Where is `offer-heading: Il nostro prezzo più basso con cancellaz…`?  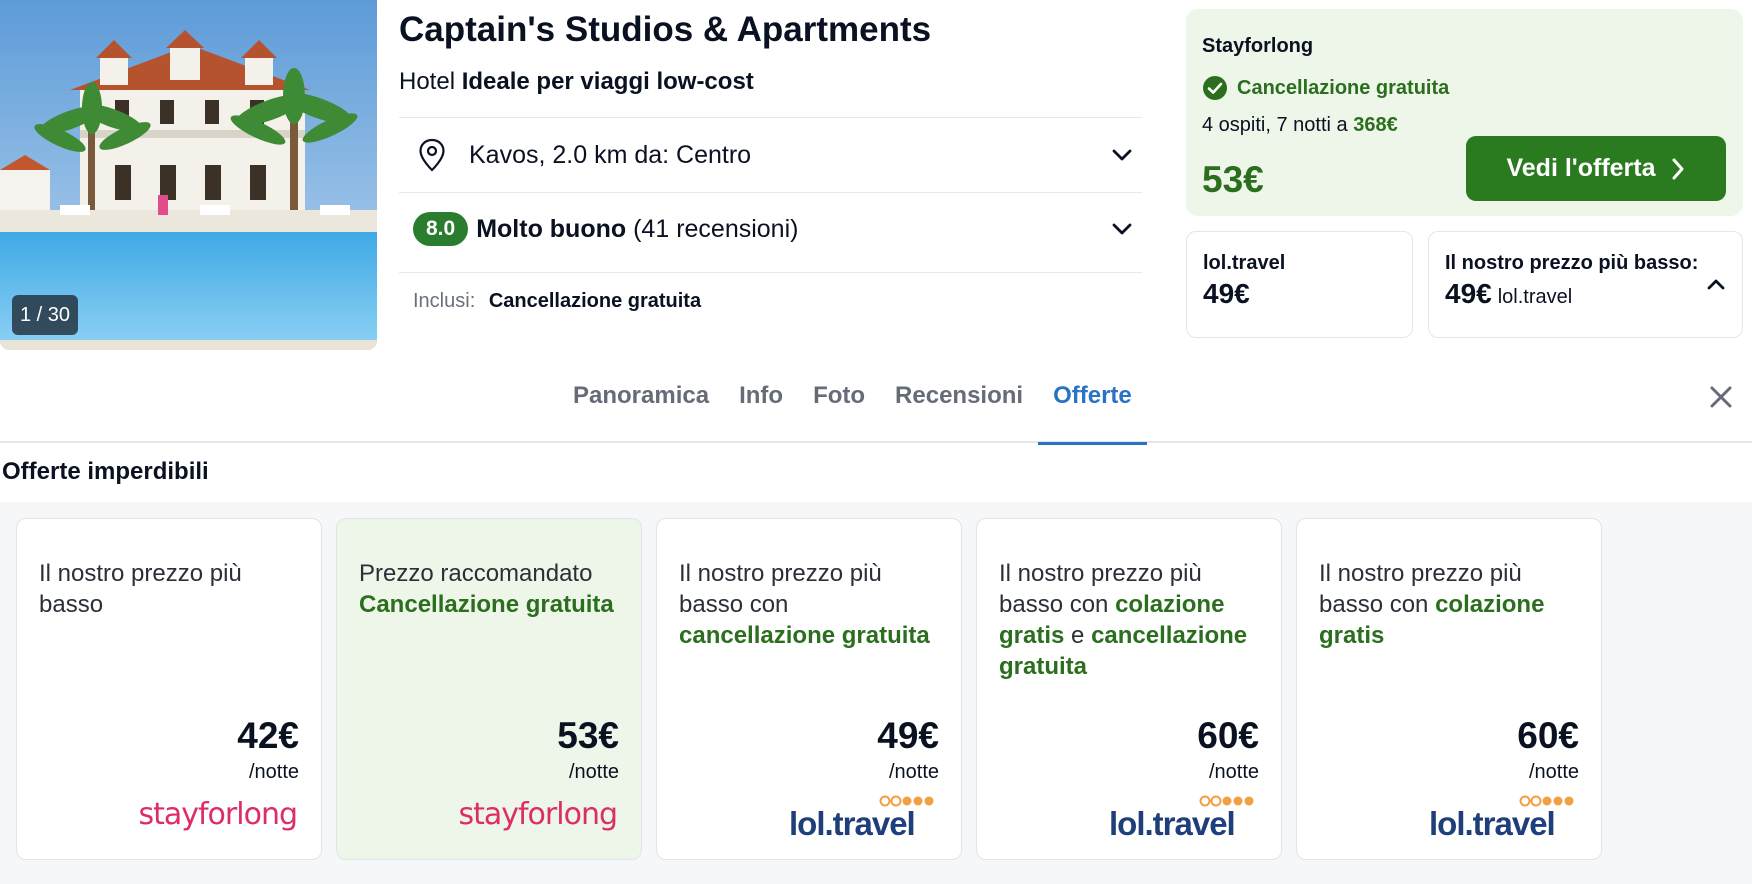 offer-heading: Il nostro prezzo più basso con cancellaz… is located at coordinates (814, 604).